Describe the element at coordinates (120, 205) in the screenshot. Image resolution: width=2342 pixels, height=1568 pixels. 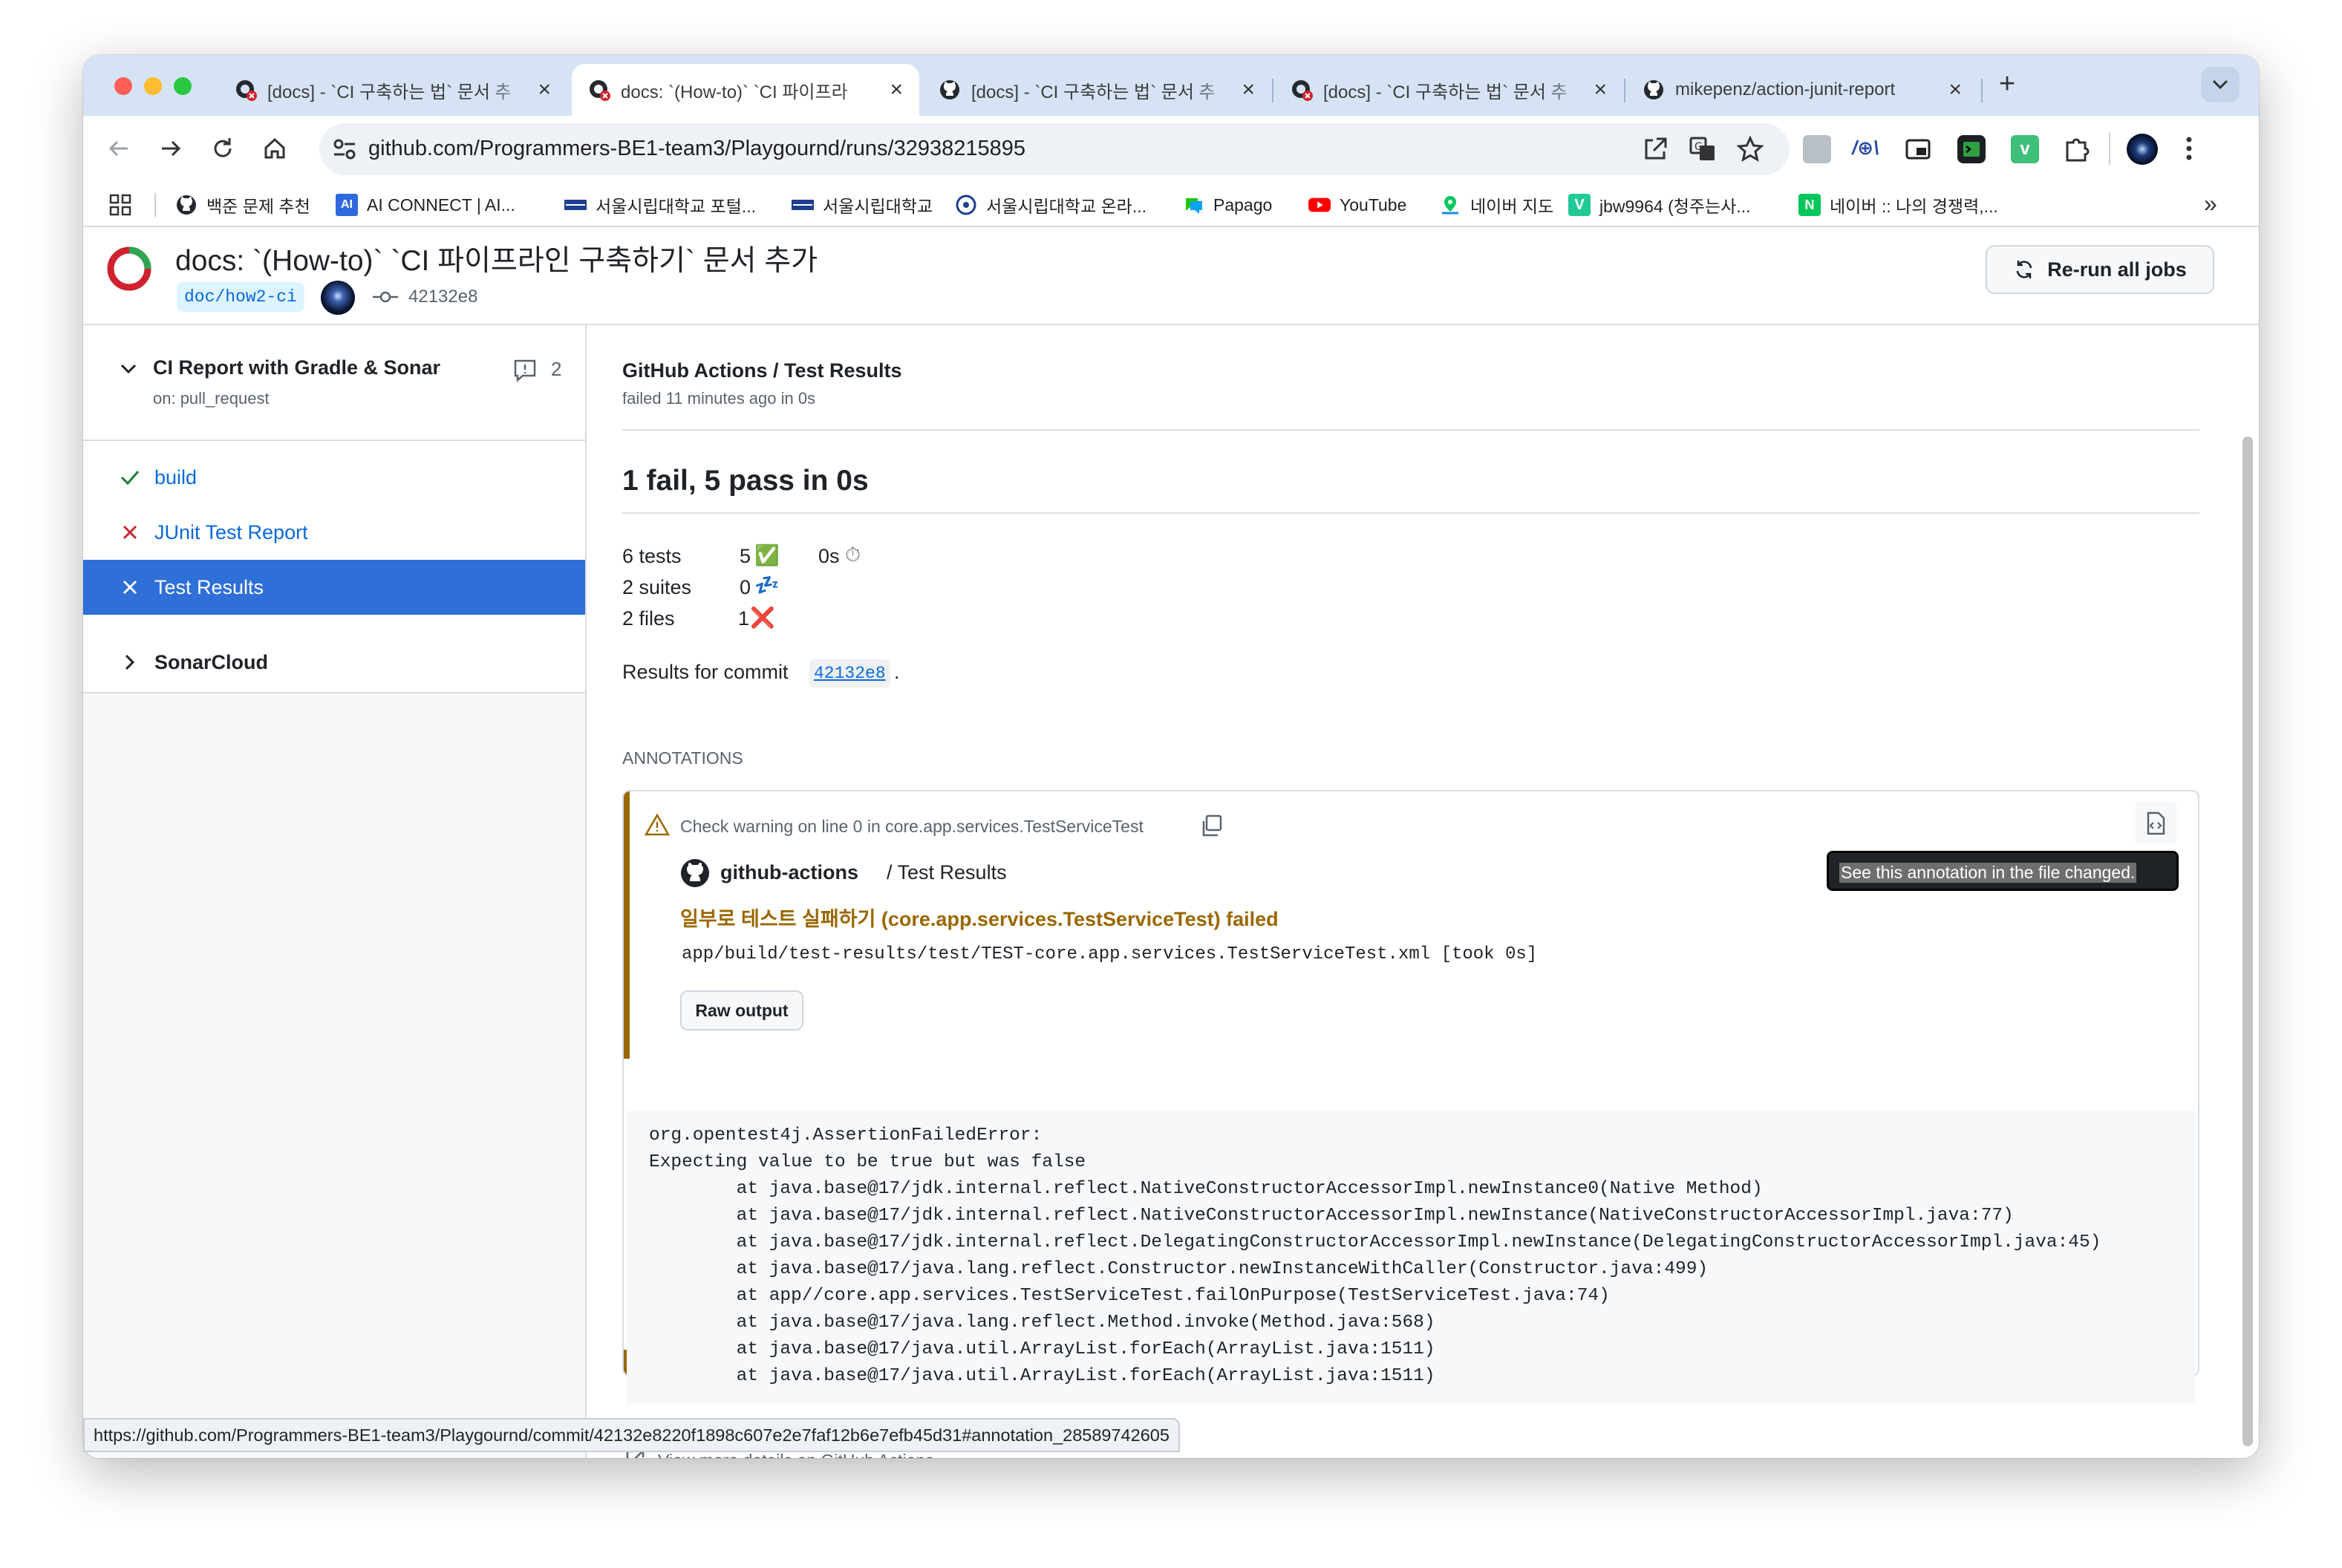
I see `apps-grid-icon` at that location.